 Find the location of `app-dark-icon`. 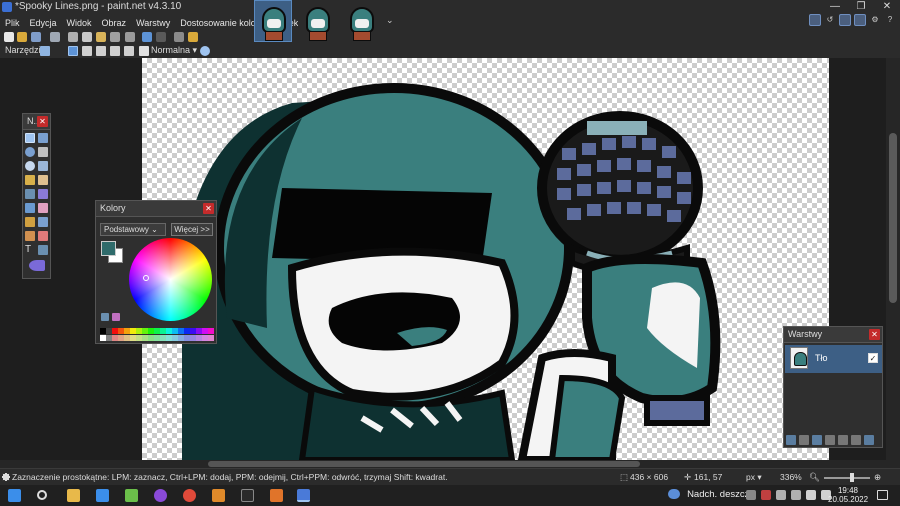

app-dark-icon is located at coordinates (247, 495).